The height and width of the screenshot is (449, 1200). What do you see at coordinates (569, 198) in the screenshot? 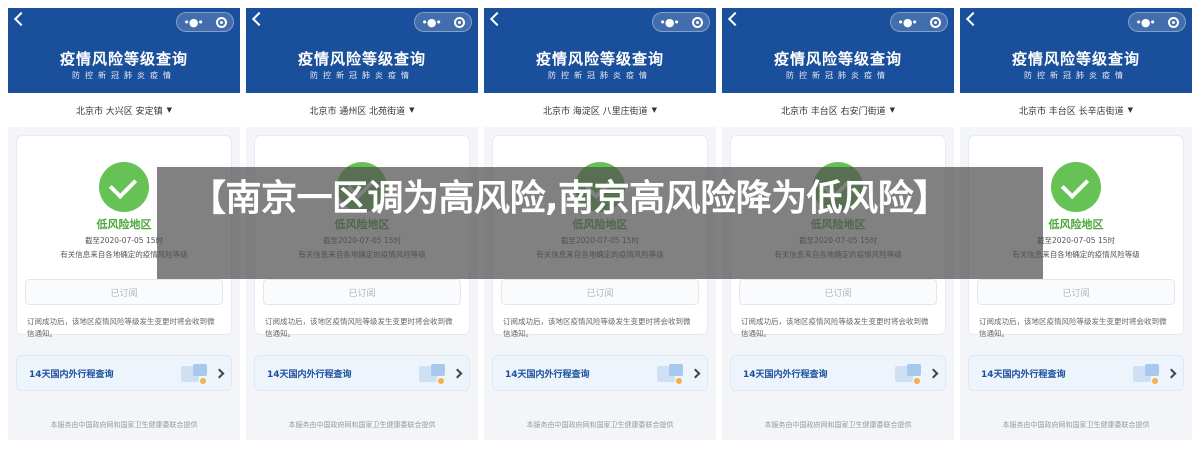
I see `headline: 【南京一区调为高风险,南京高风险降为低风险】` at bounding box center [569, 198].